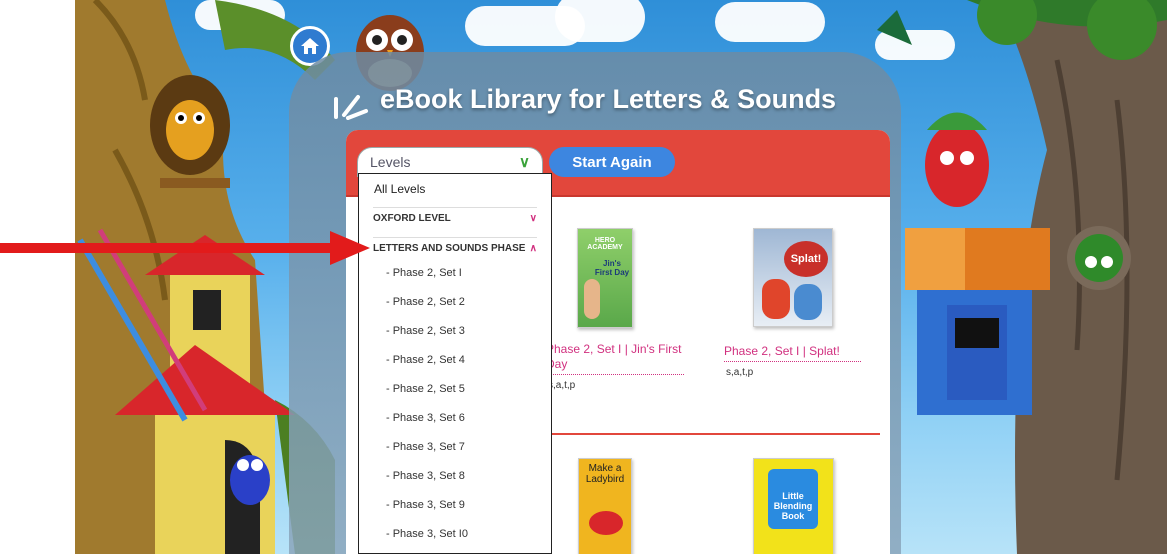 The width and height of the screenshot is (1167, 554). Describe the element at coordinates (612, 268) in the screenshot. I see `cover-title: Jin's First Day` at that location.